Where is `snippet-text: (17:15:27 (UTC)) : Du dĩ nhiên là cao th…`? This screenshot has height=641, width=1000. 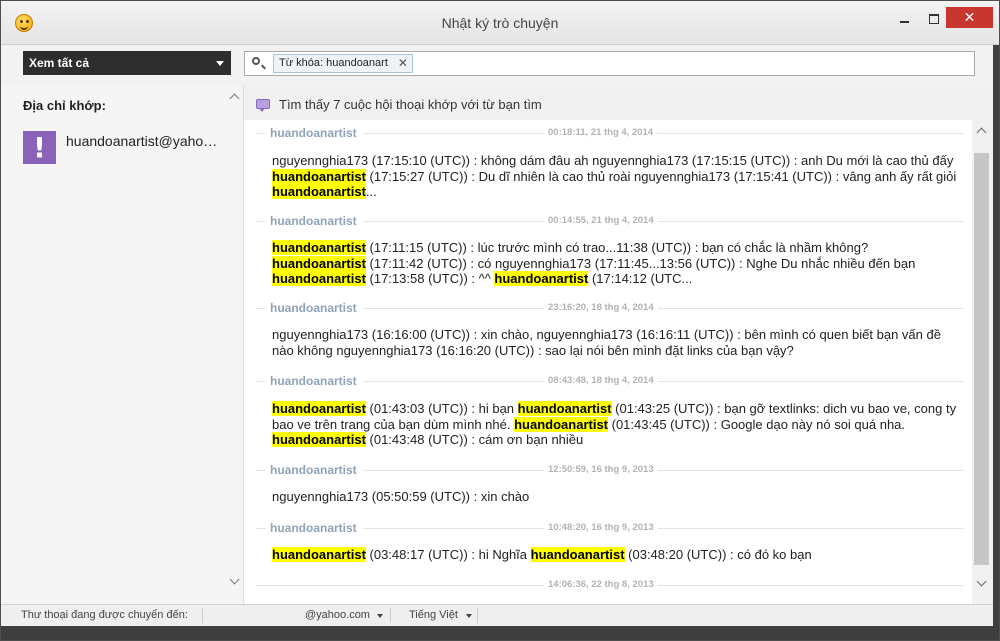 snippet-text: (17:15:27 (UTC)) : Du dĩ nhiên là cao th… is located at coordinates (661, 176).